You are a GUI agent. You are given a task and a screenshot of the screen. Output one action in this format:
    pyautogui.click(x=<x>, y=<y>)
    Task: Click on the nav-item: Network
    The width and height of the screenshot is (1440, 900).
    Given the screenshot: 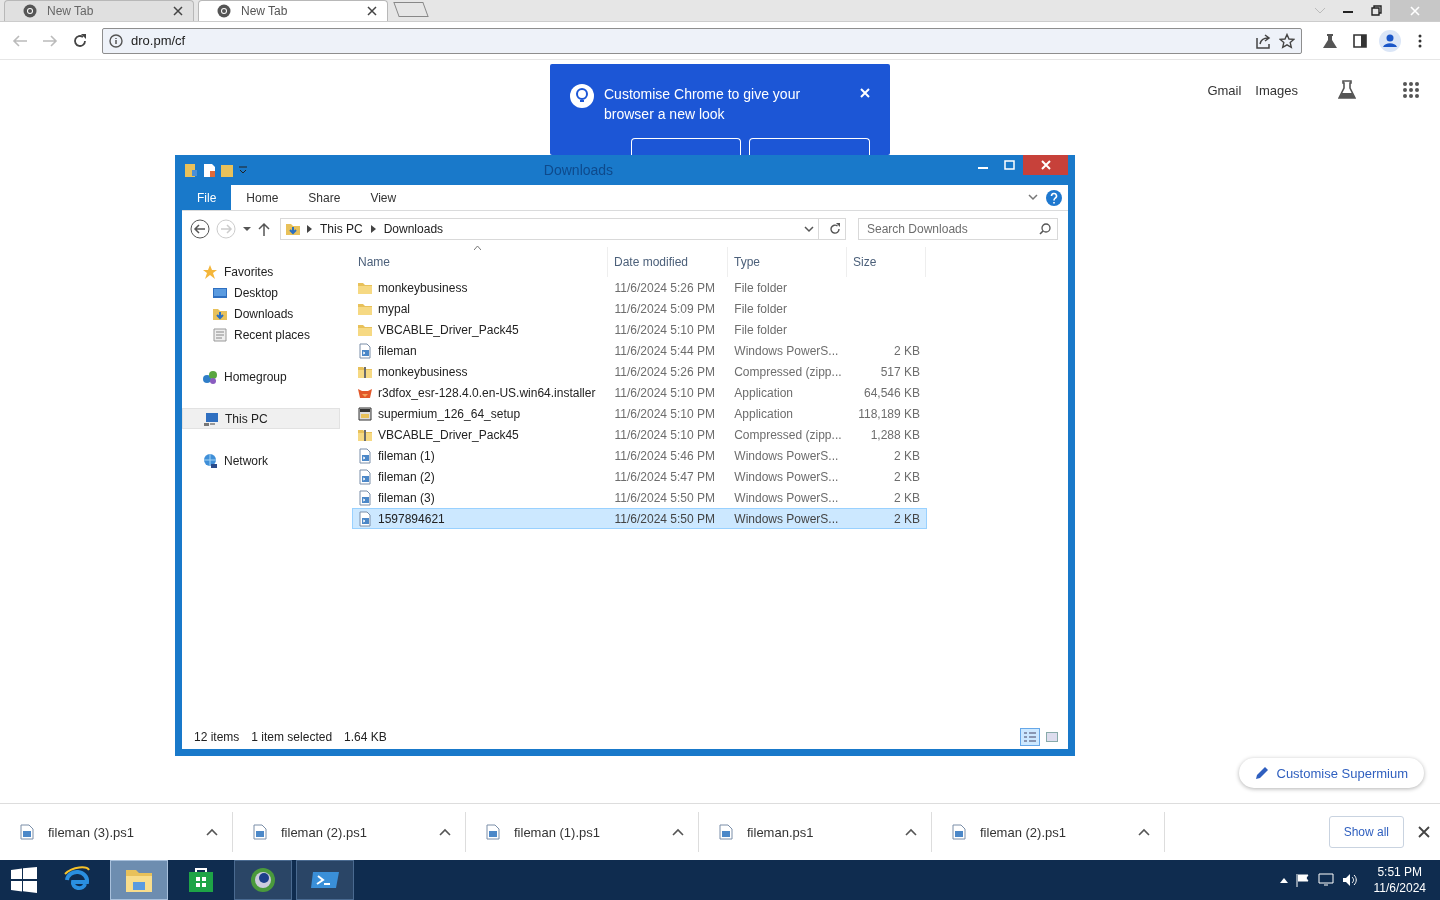 What is the action you would take?
    pyautogui.click(x=261, y=460)
    